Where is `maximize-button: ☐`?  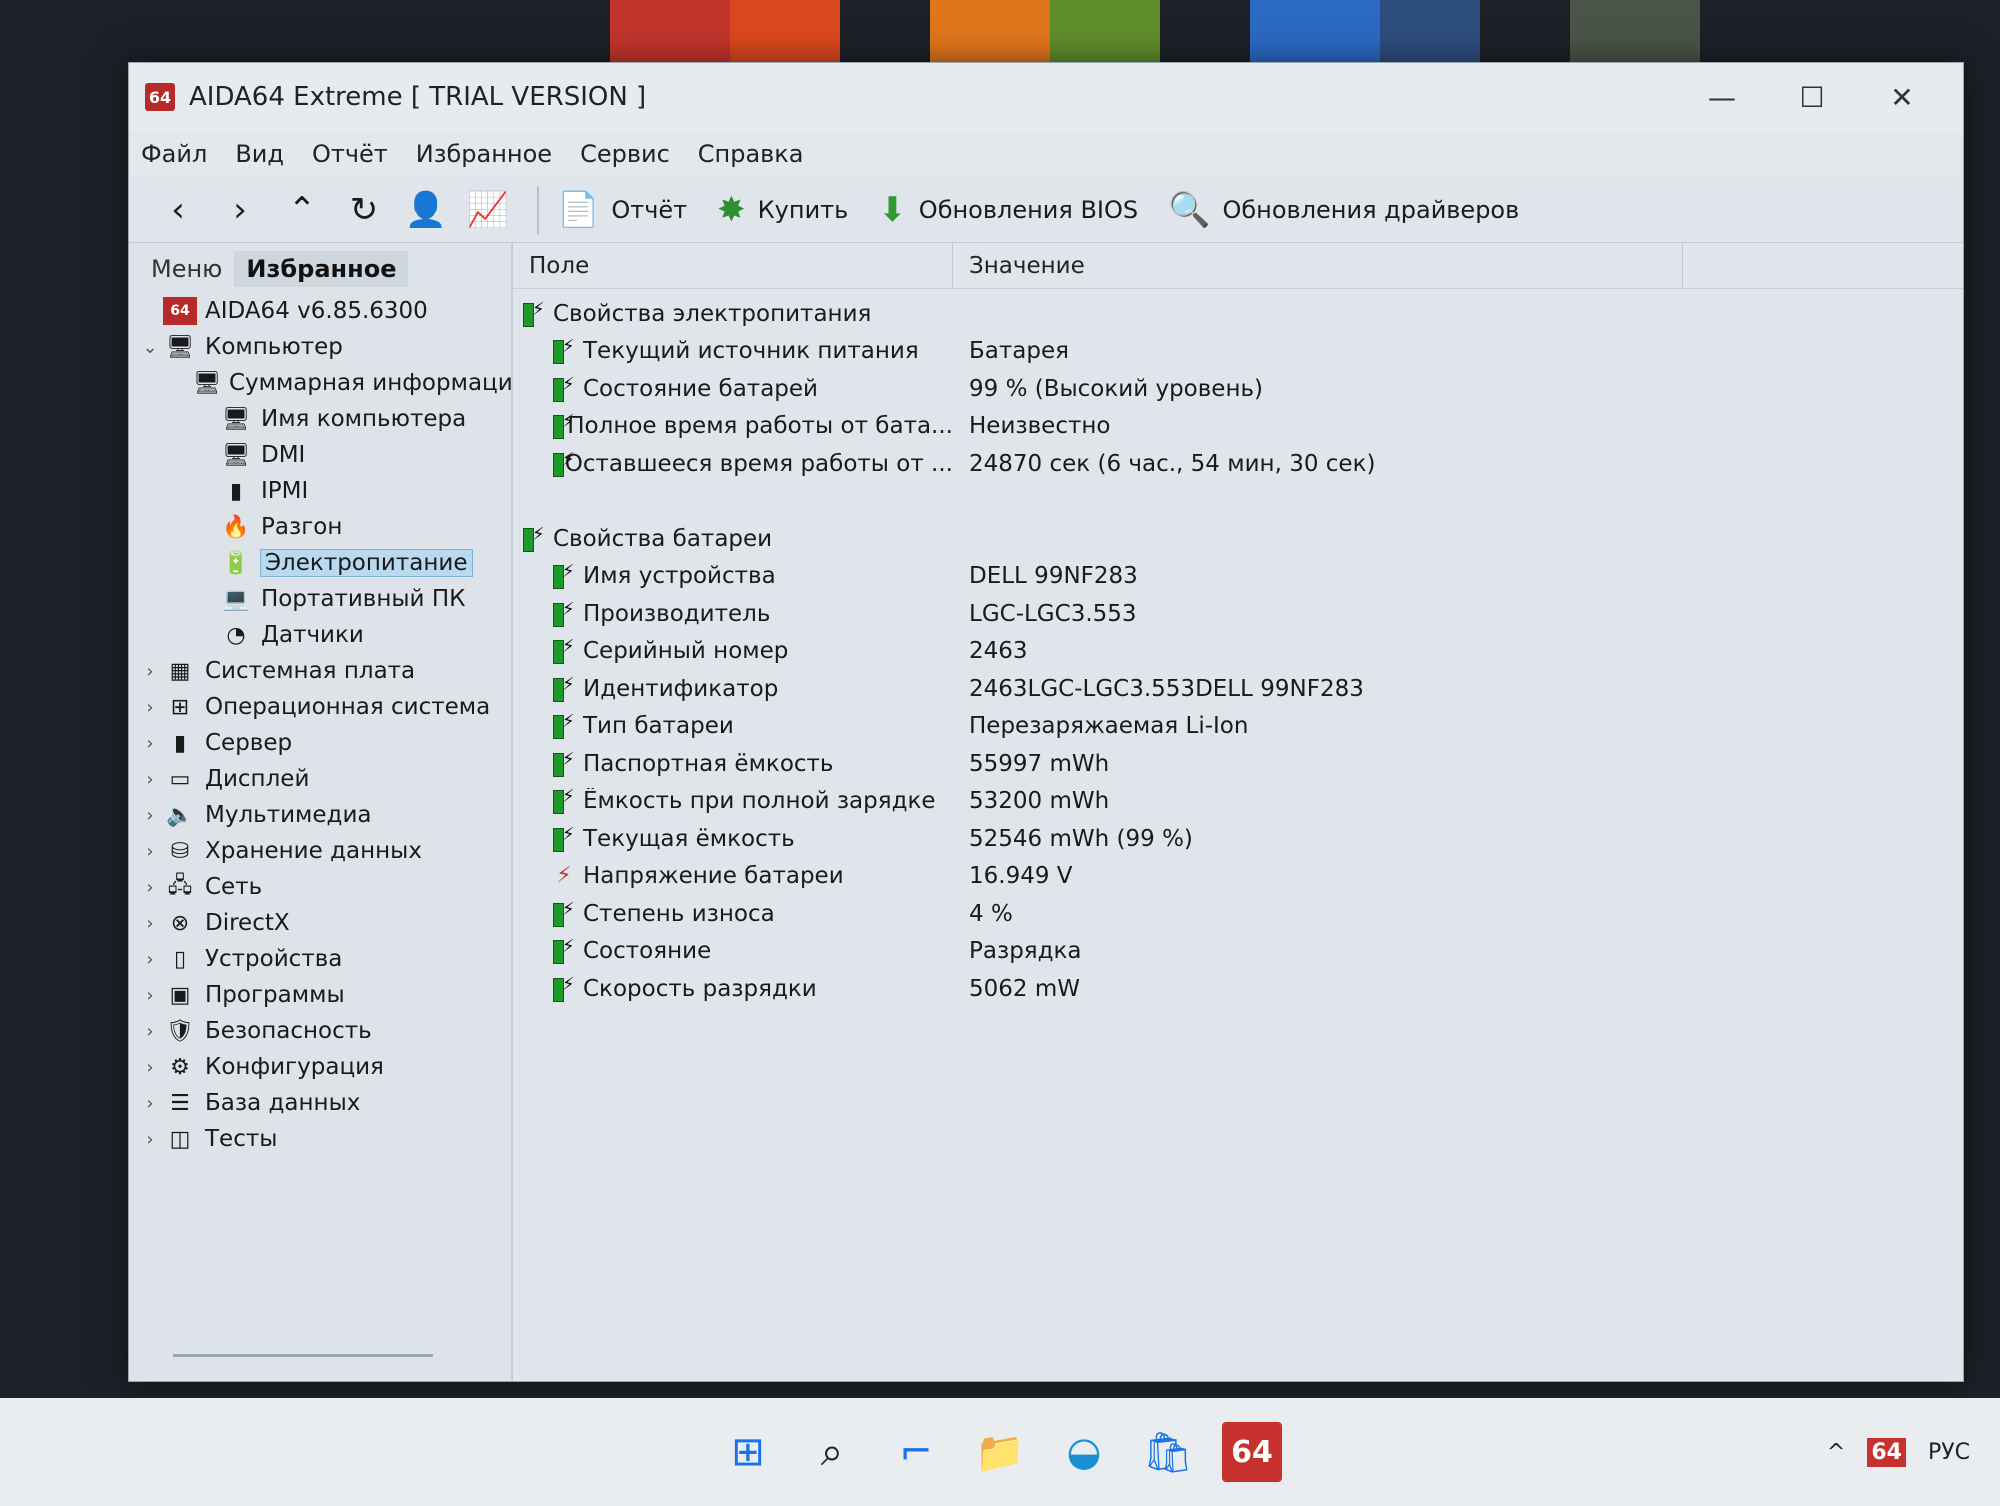
maximize-button: ☐ is located at coordinates (1812, 97).